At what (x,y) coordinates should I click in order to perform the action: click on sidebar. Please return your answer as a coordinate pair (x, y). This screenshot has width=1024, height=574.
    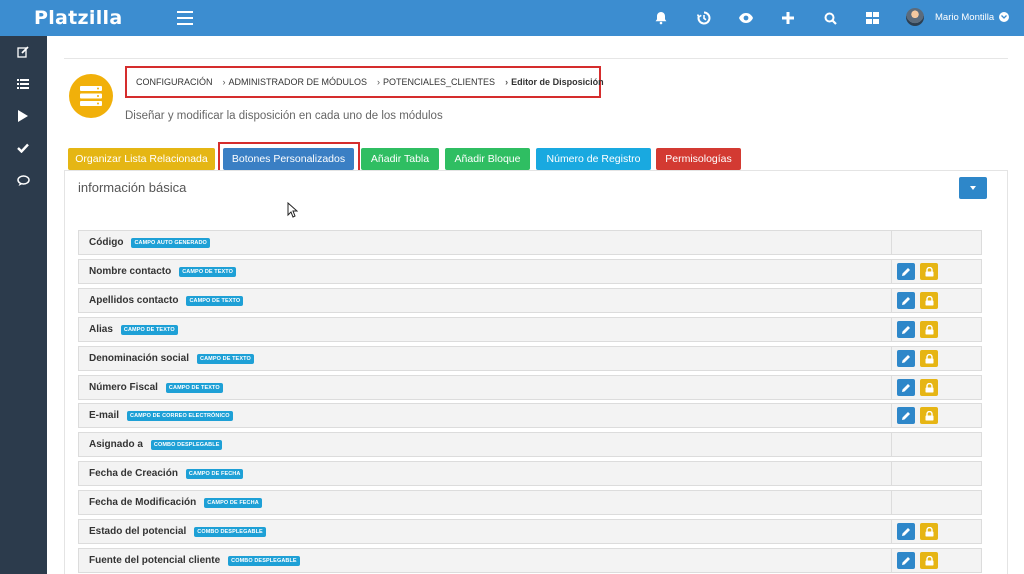
    Looking at the image, I should click on (23, 305).